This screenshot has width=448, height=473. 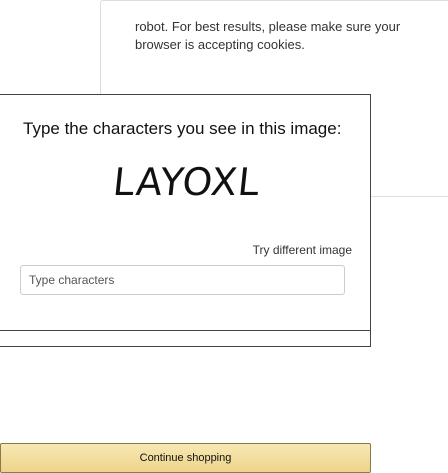 I want to click on captcha-image-text: LAYOXL, so click(x=186, y=182).